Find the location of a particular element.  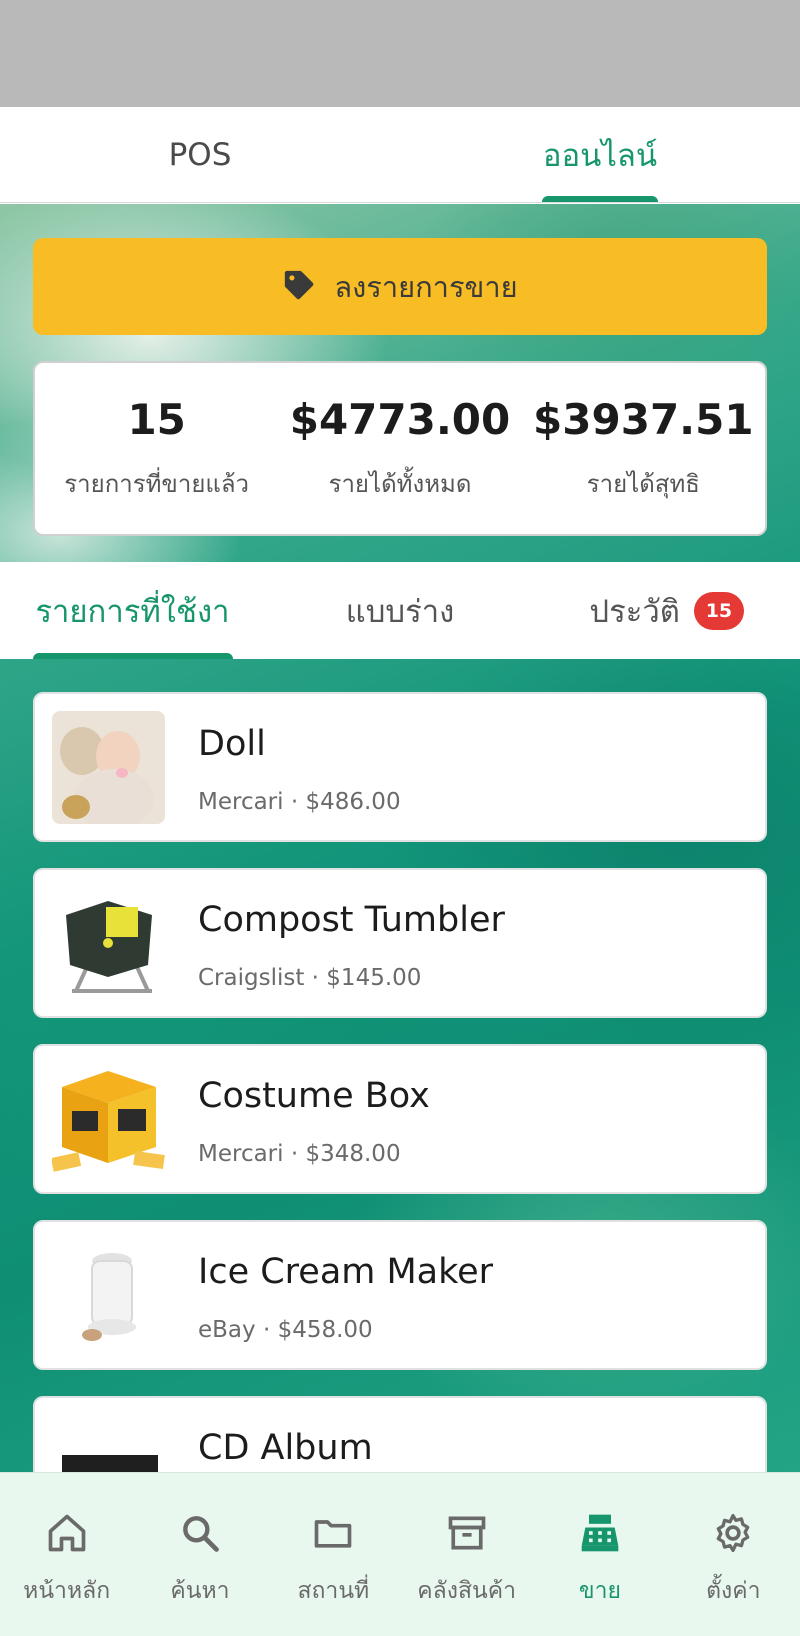

list-item: Ice Cream Maker eBay · $458.00 is located at coordinates (400, 1295).